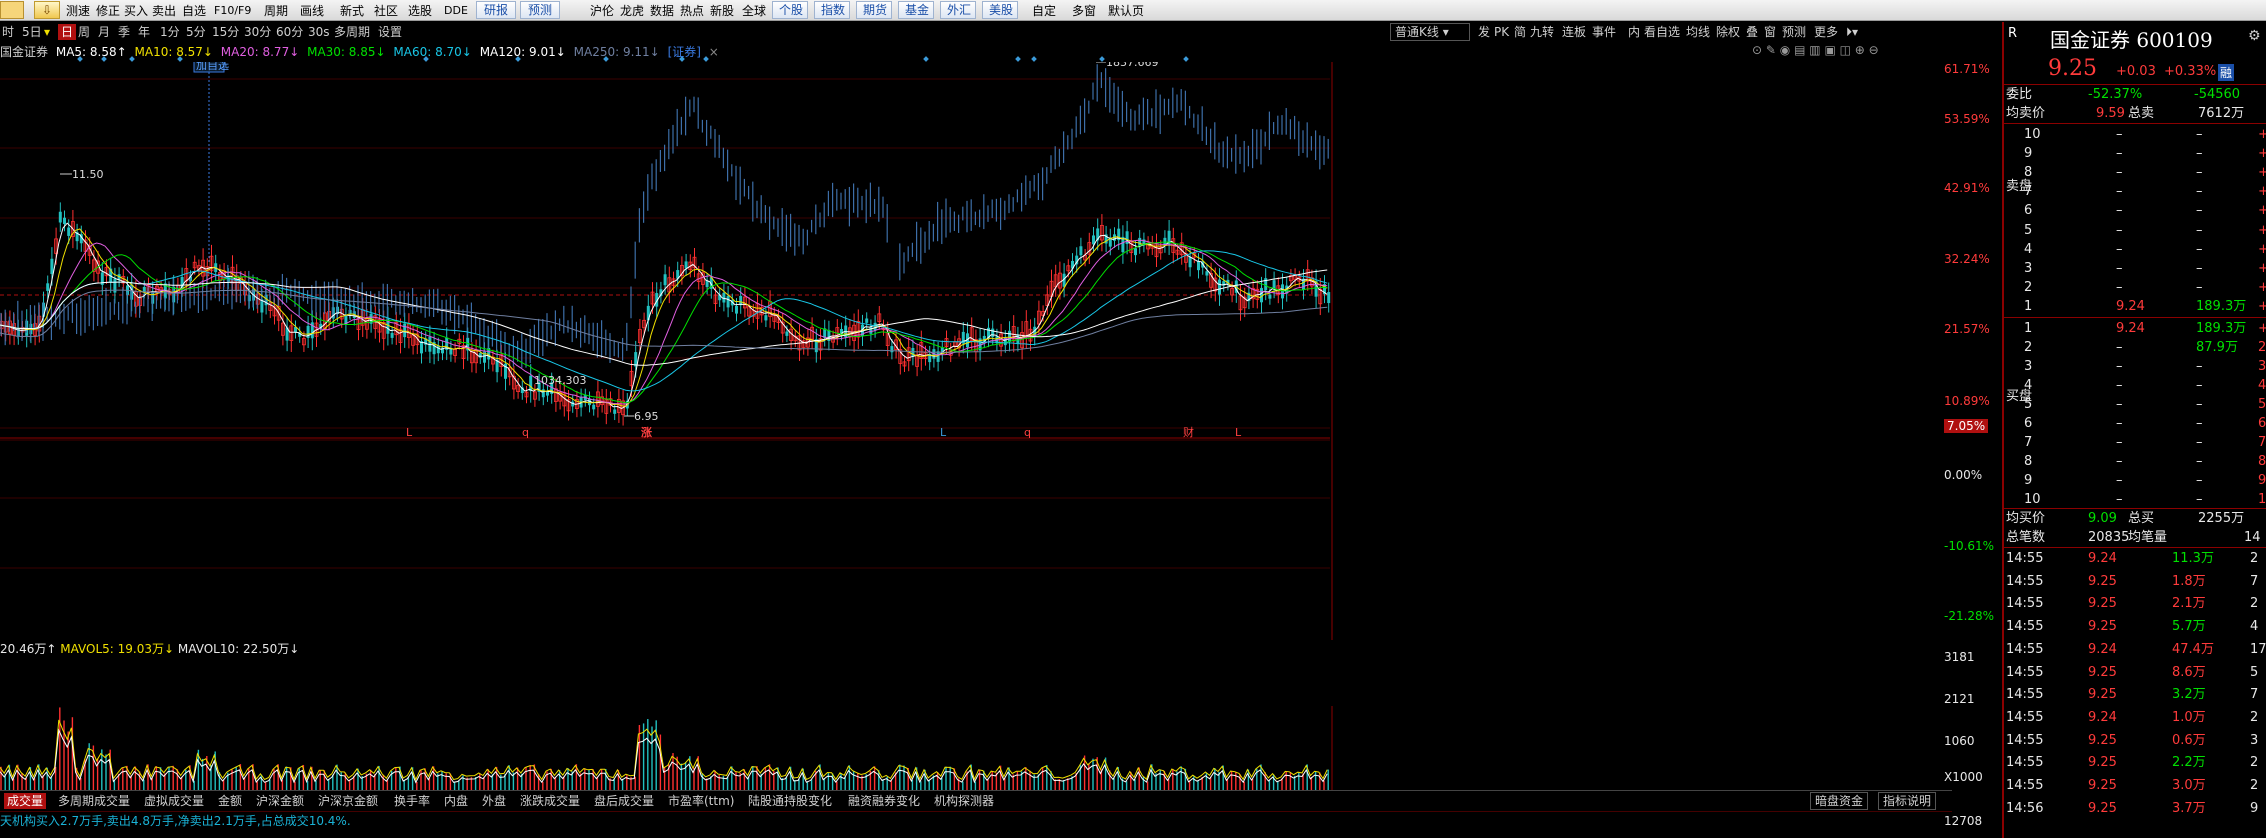 This screenshot has width=2266, height=838. What do you see at coordinates (1044, 11) in the screenshot?
I see `toolbar-custom: 自定` at bounding box center [1044, 11].